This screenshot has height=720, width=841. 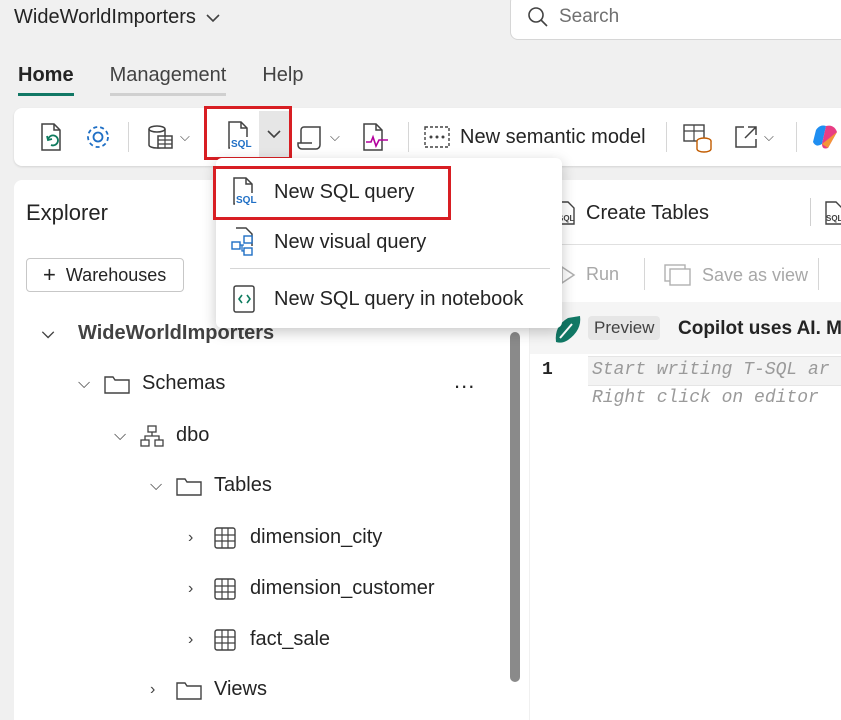 I want to click on editor-tab-label: Create Tables, so click(x=648, y=212).